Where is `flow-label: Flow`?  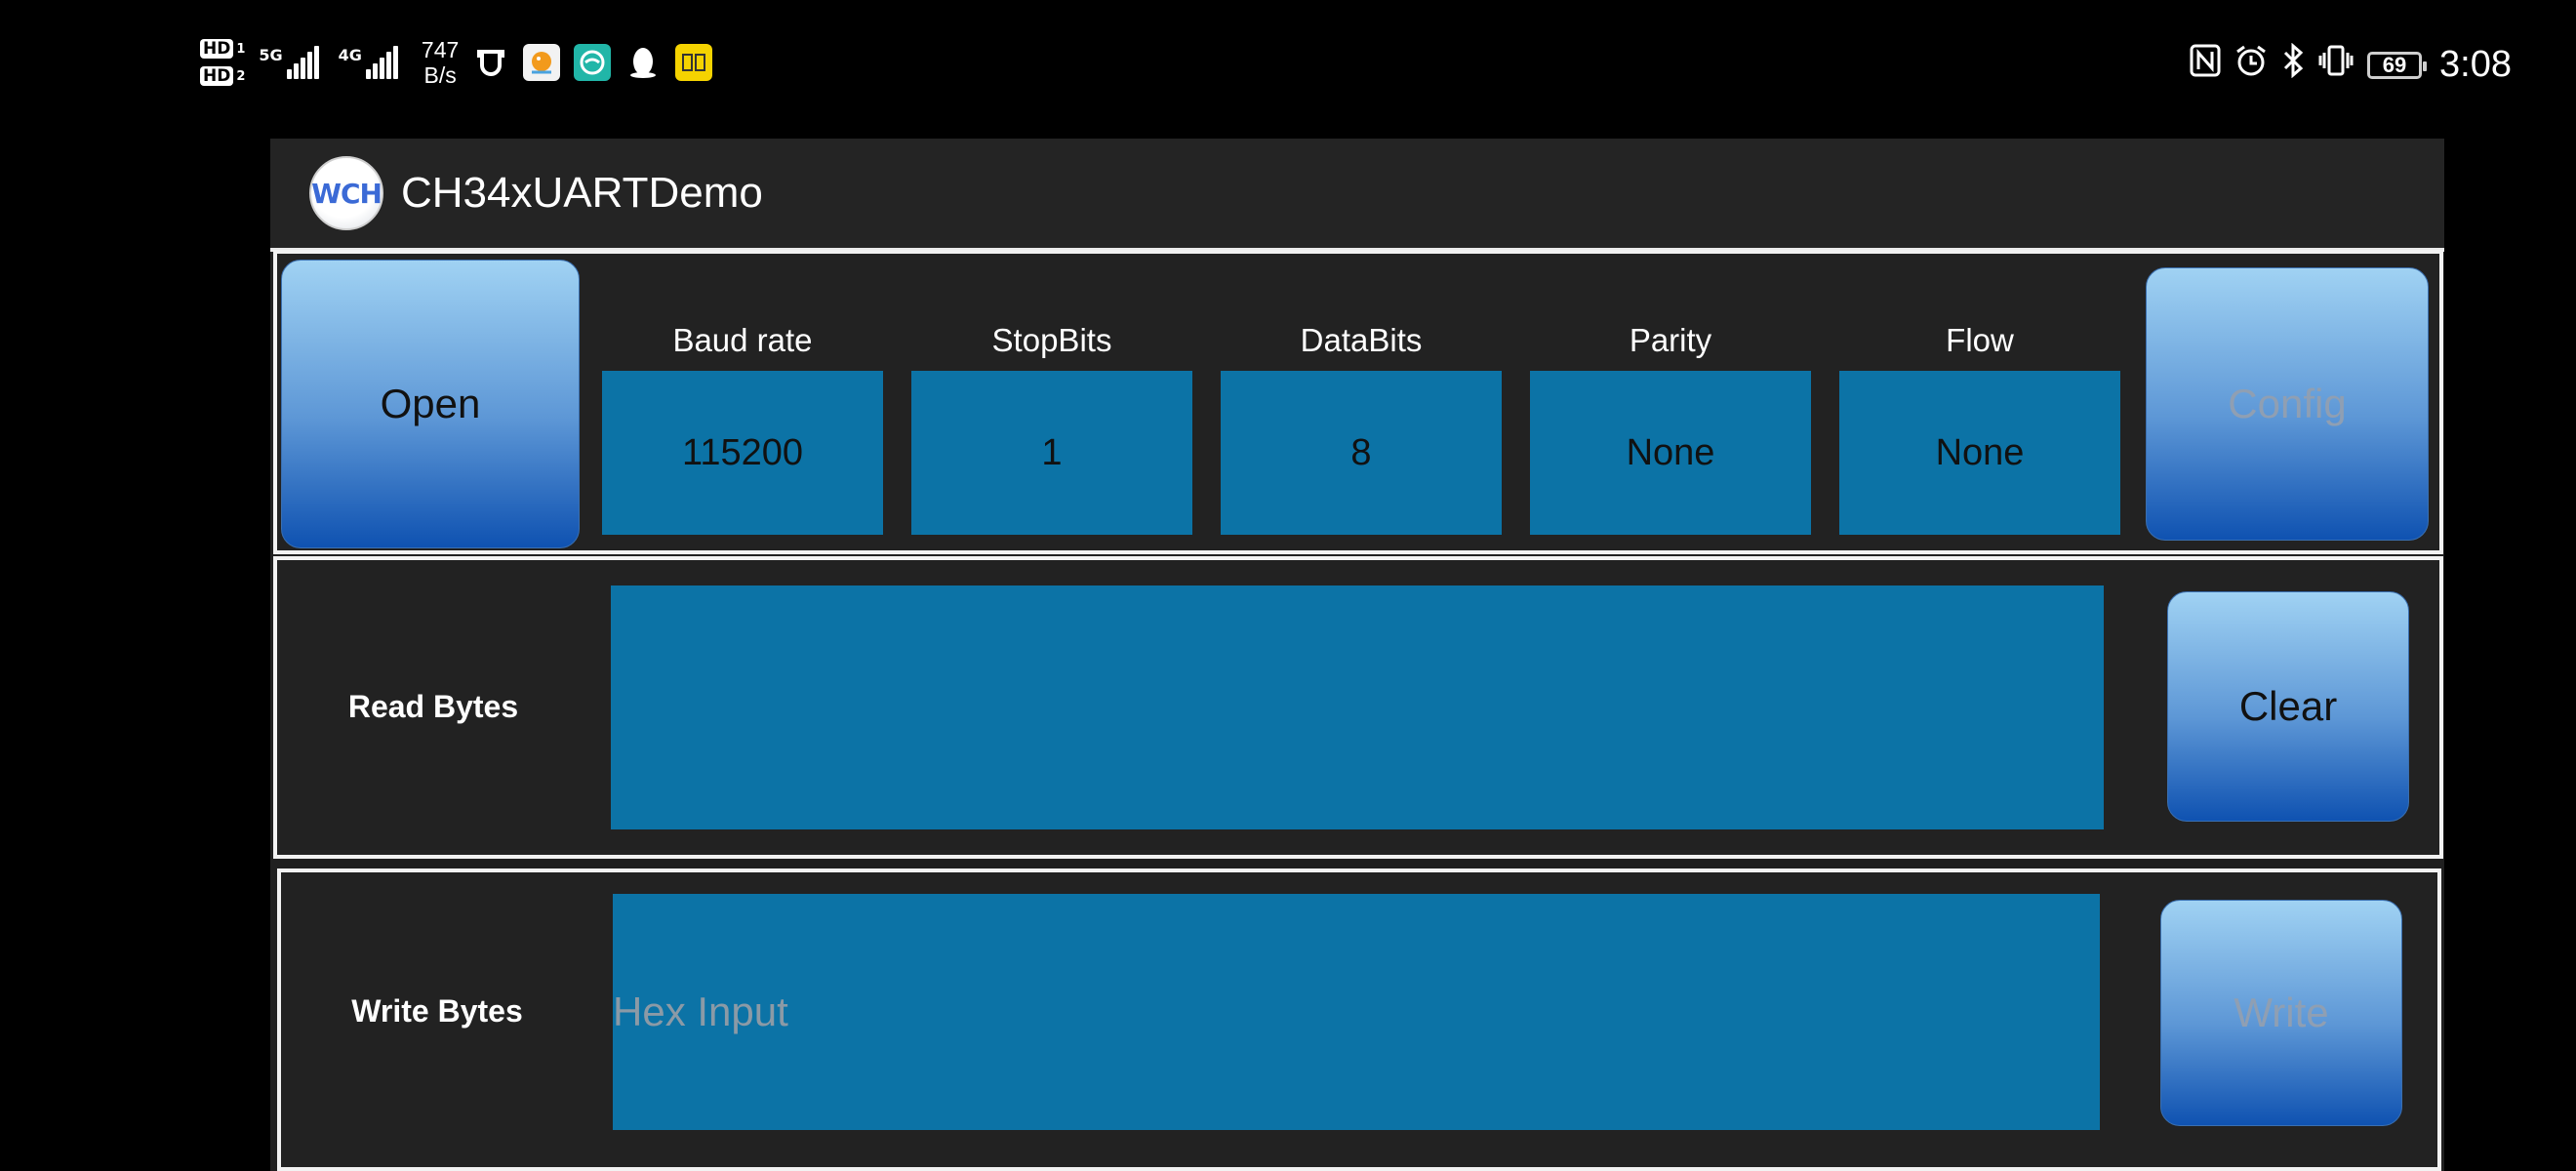
flow-label: Flow is located at coordinates (1980, 340).